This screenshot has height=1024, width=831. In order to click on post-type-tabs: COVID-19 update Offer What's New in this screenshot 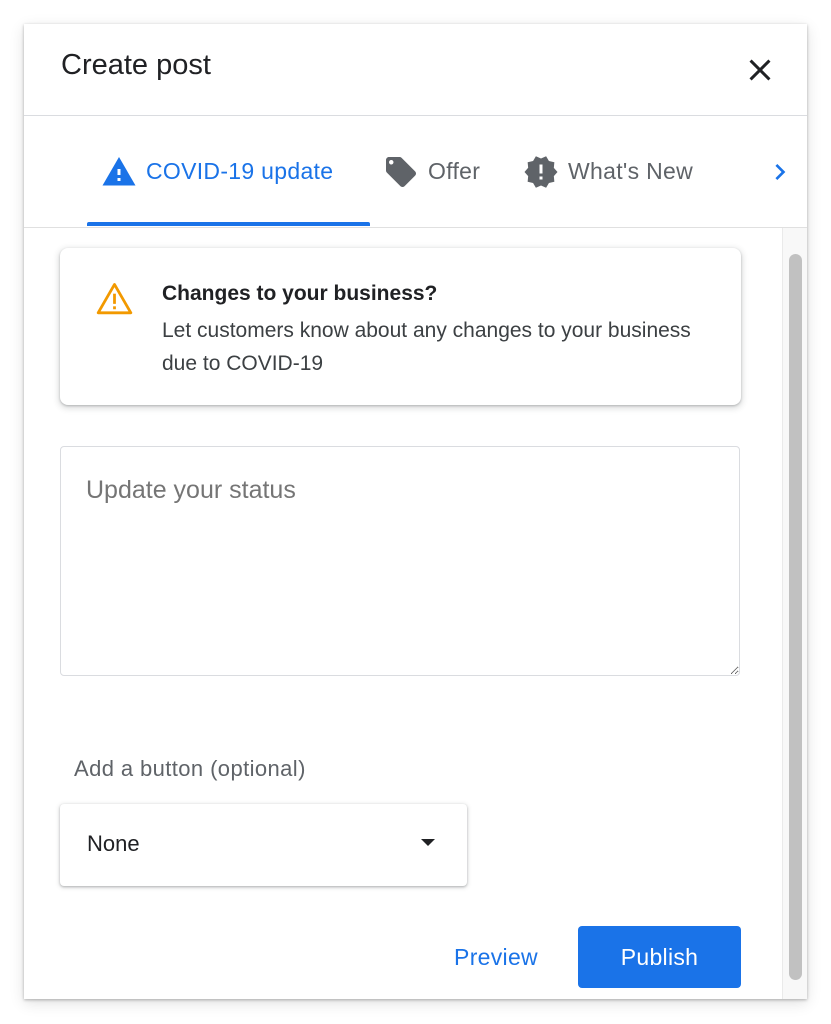, I will do `click(415, 172)`.